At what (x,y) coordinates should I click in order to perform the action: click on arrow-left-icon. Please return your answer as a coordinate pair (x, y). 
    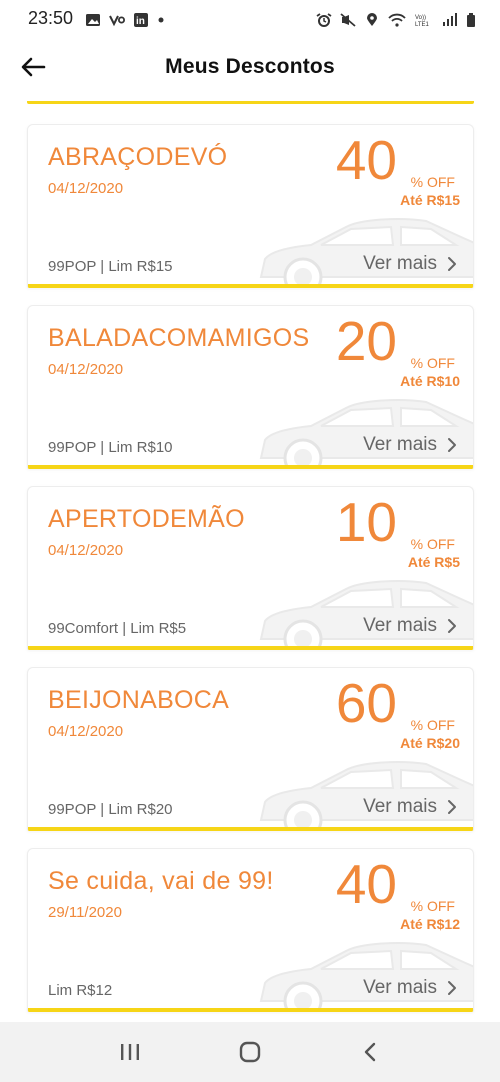
    Looking at the image, I should click on (33, 67).